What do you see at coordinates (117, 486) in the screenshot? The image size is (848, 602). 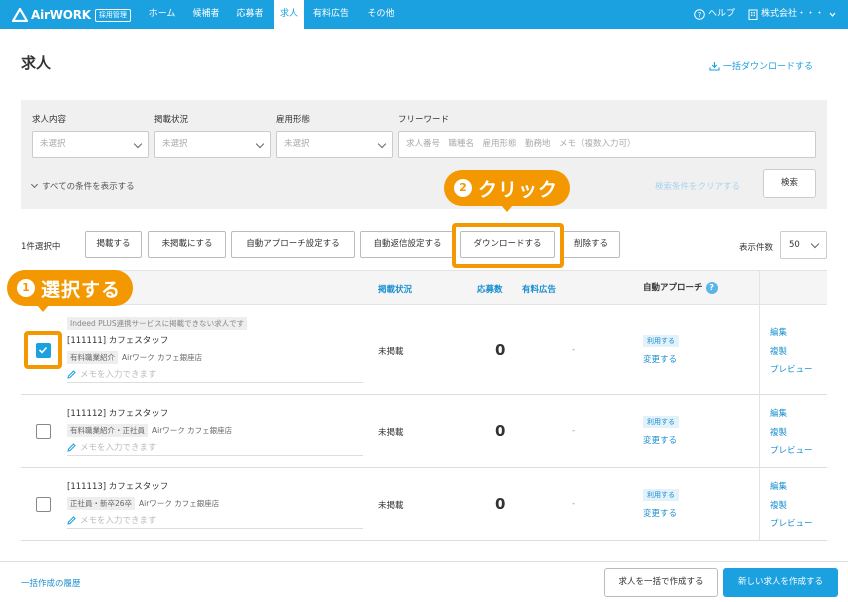 I see `row-title: [111113] カフェスタッフ` at bounding box center [117, 486].